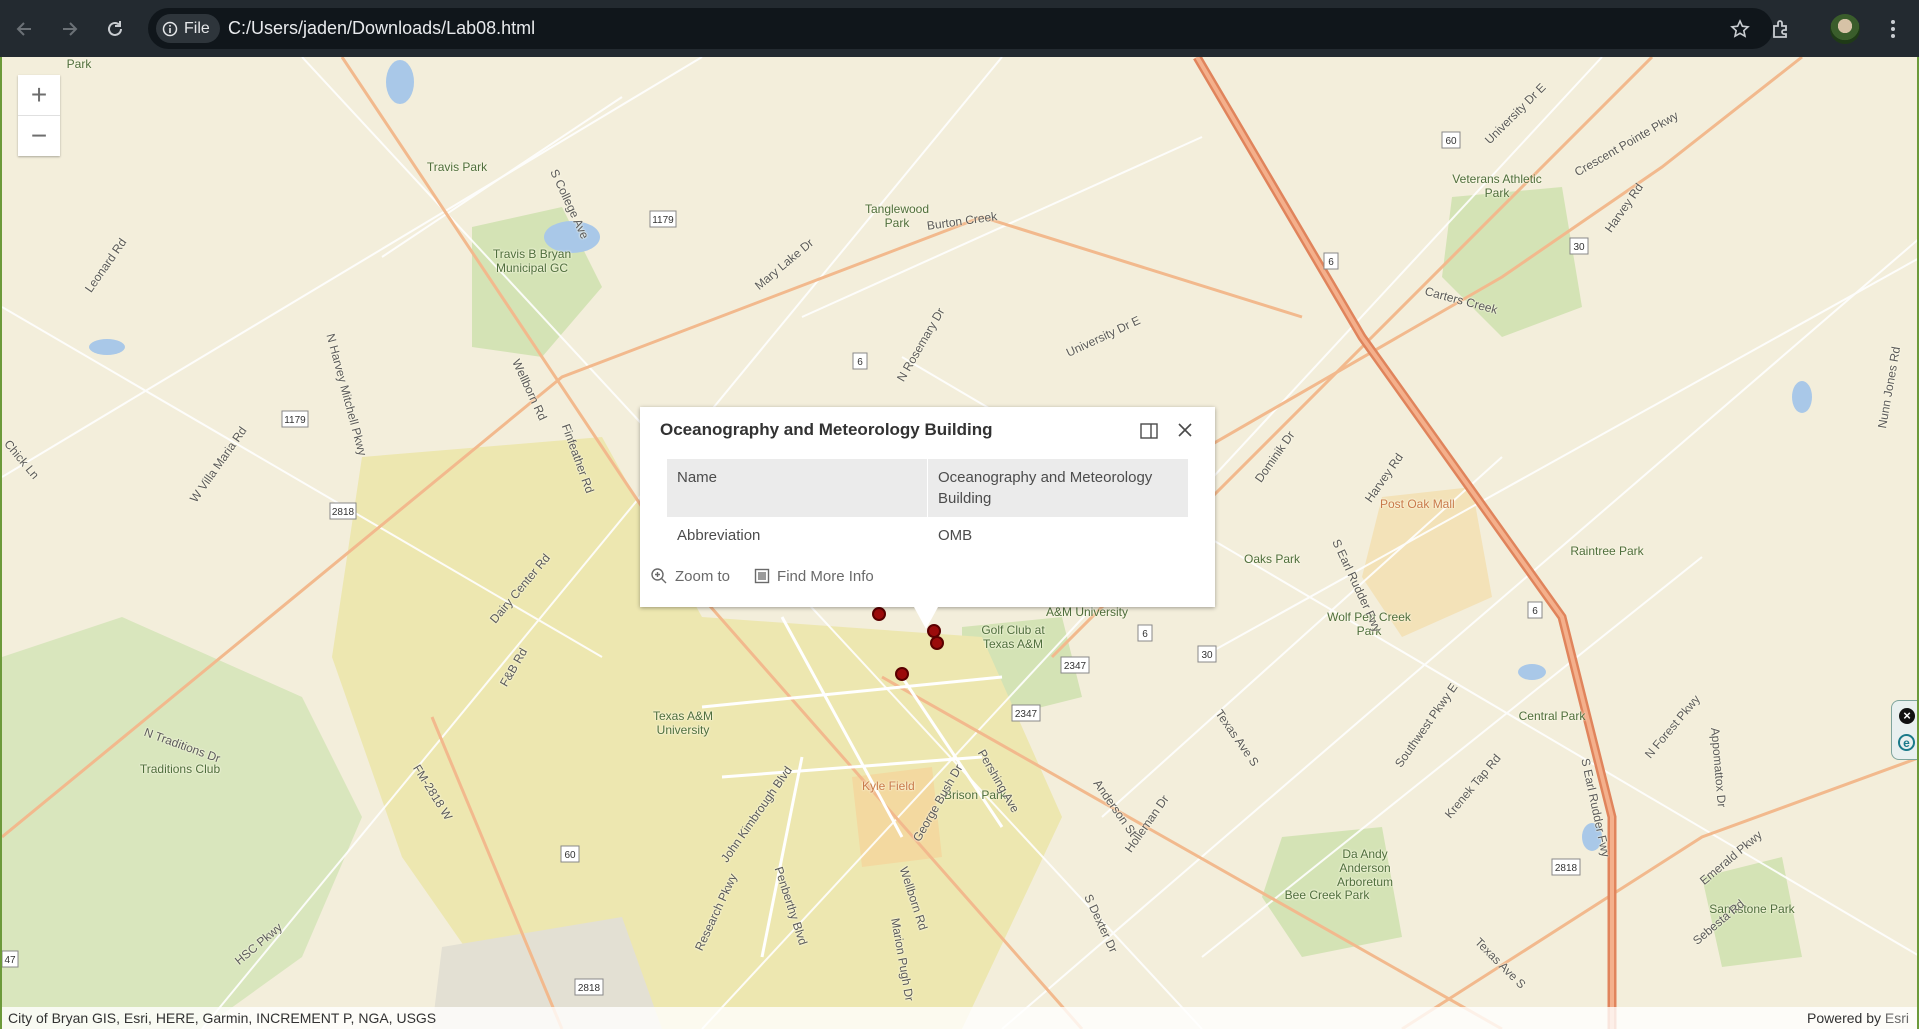 The width and height of the screenshot is (1919, 1029). Describe the element at coordinates (1417, 504) in the screenshot. I see `map-label-post-oak: Post Oak Mall` at that location.